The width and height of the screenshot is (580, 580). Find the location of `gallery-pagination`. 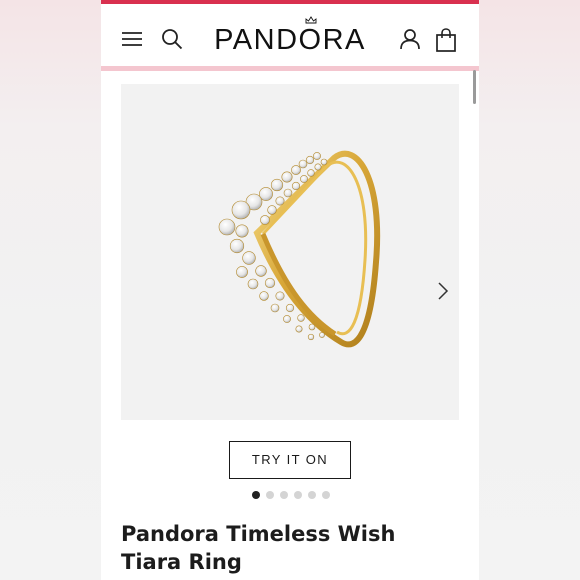

gallery-pagination is located at coordinates (292, 495).